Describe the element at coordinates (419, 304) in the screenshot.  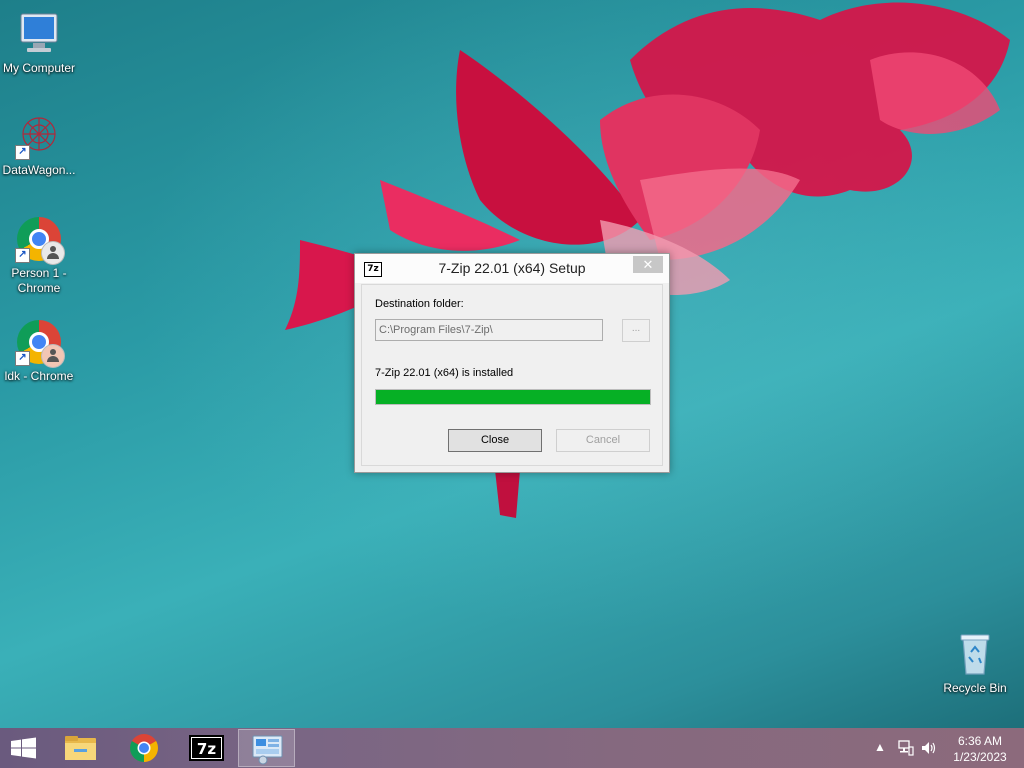
I see `destination-folder-label: Destination folder:` at that location.